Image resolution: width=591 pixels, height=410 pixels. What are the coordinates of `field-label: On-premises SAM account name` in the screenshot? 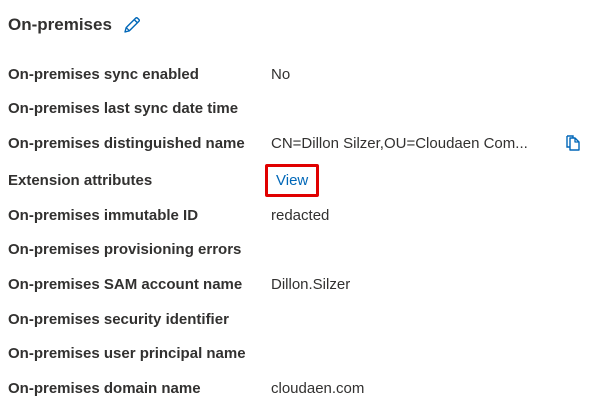 It's located at (125, 284).